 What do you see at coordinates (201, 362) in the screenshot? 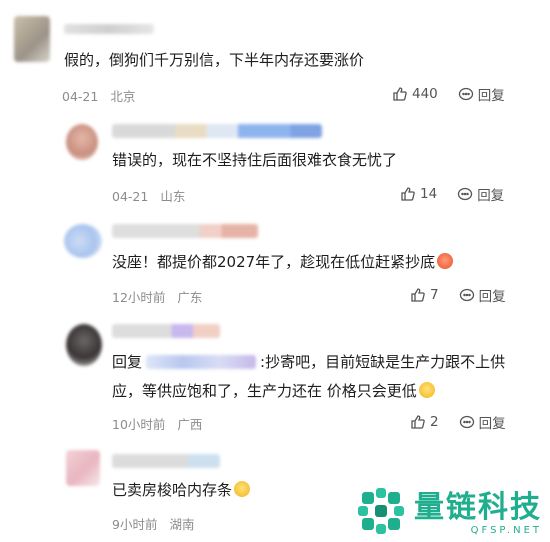
I see `mentioned-user-blurred` at bounding box center [201, 362].